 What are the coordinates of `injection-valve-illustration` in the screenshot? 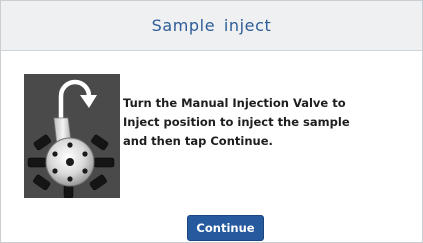 It's located at (72, 136).